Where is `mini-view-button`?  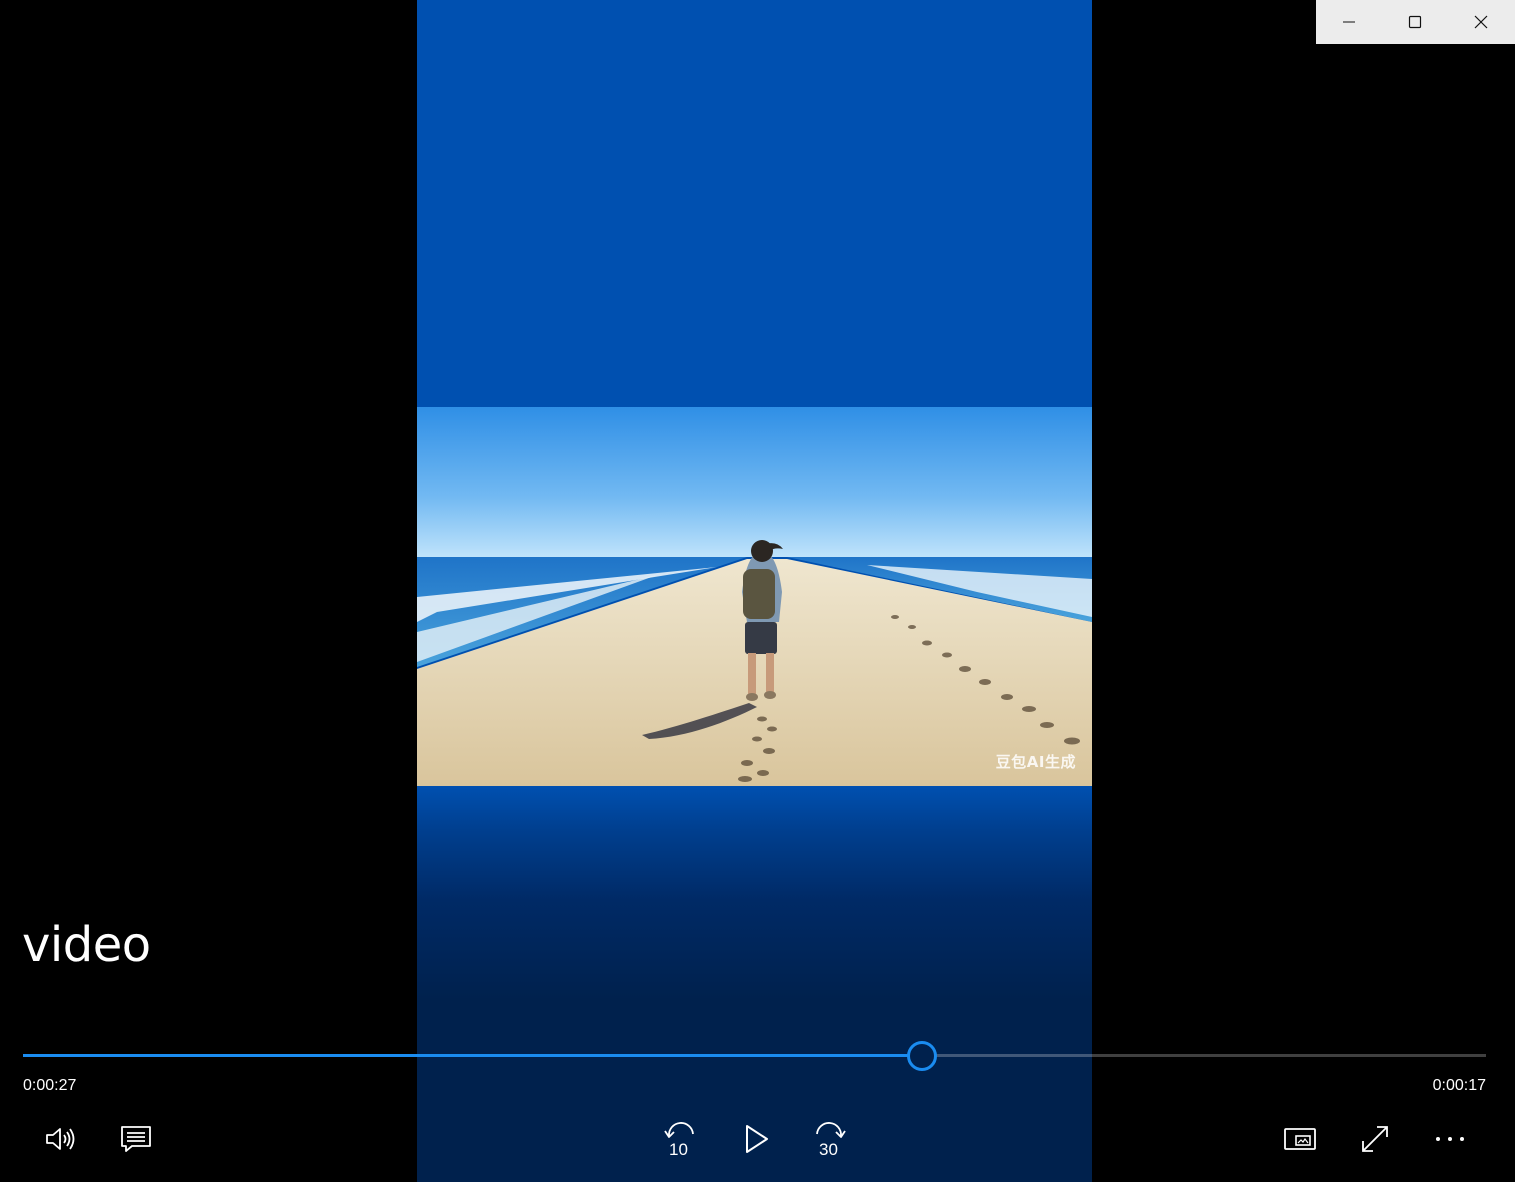 mini-view-button is located at coordinates (1300, 1139).